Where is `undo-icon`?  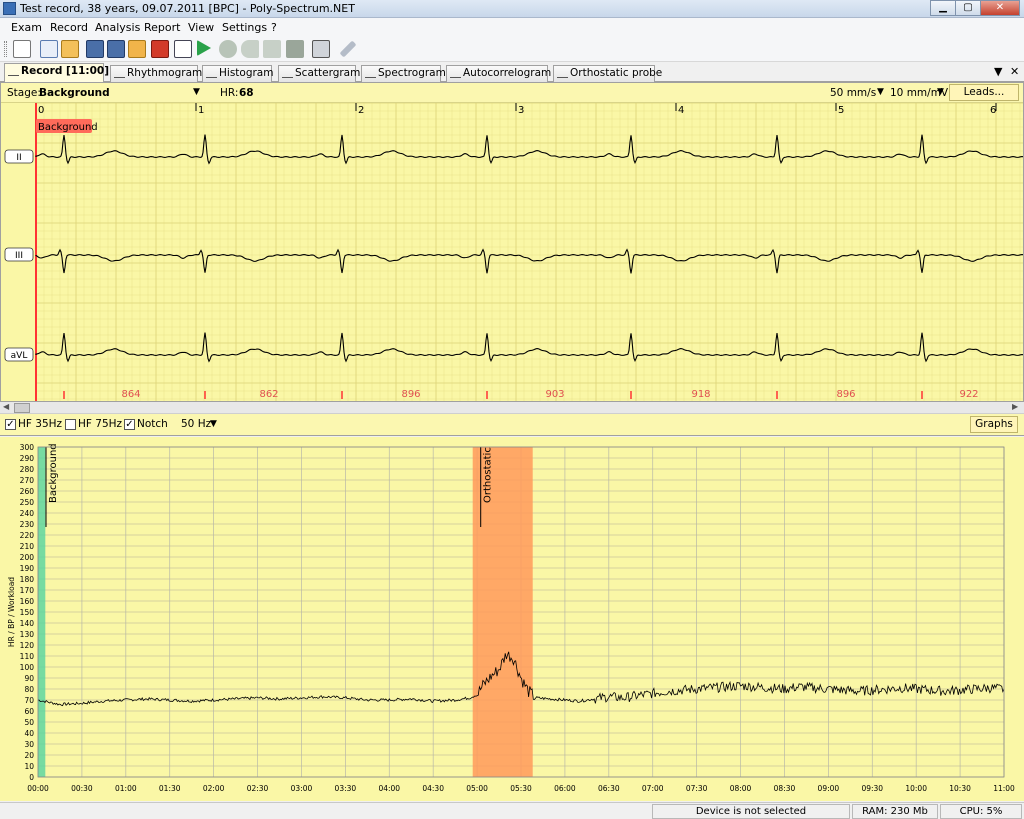 undo-icon is located at coordinates (250, 49).